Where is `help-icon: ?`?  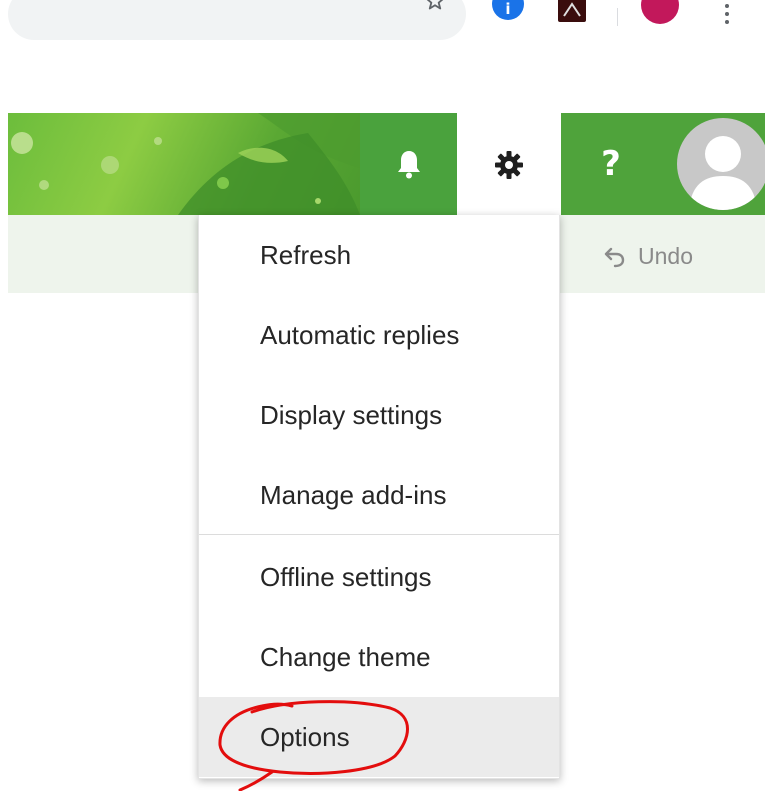 help-icon: ? is located at coordinates (611, 164).